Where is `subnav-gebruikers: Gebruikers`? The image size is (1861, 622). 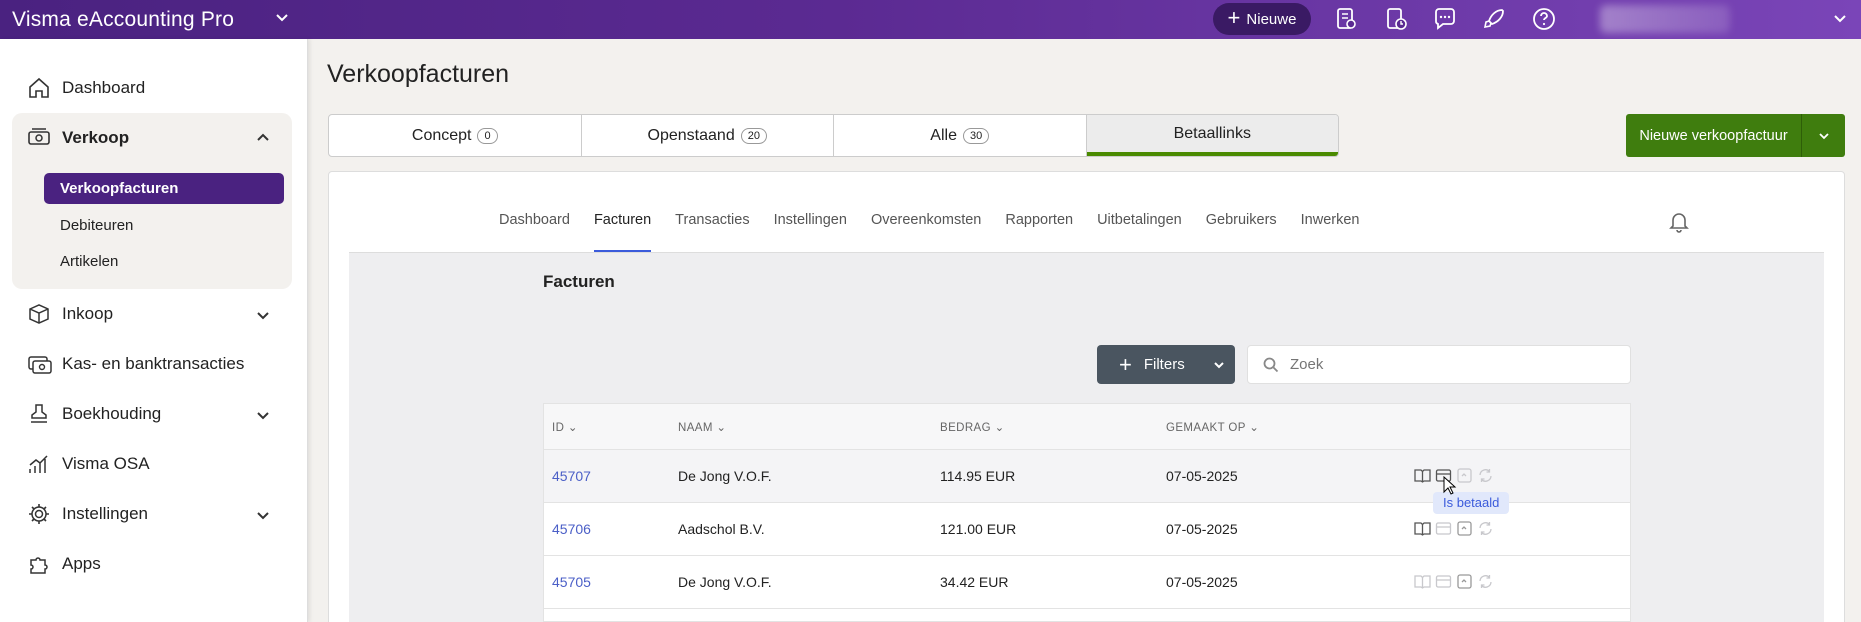 subnav-gebruikers: Gebruikers is located at coordinates (1241, 232).